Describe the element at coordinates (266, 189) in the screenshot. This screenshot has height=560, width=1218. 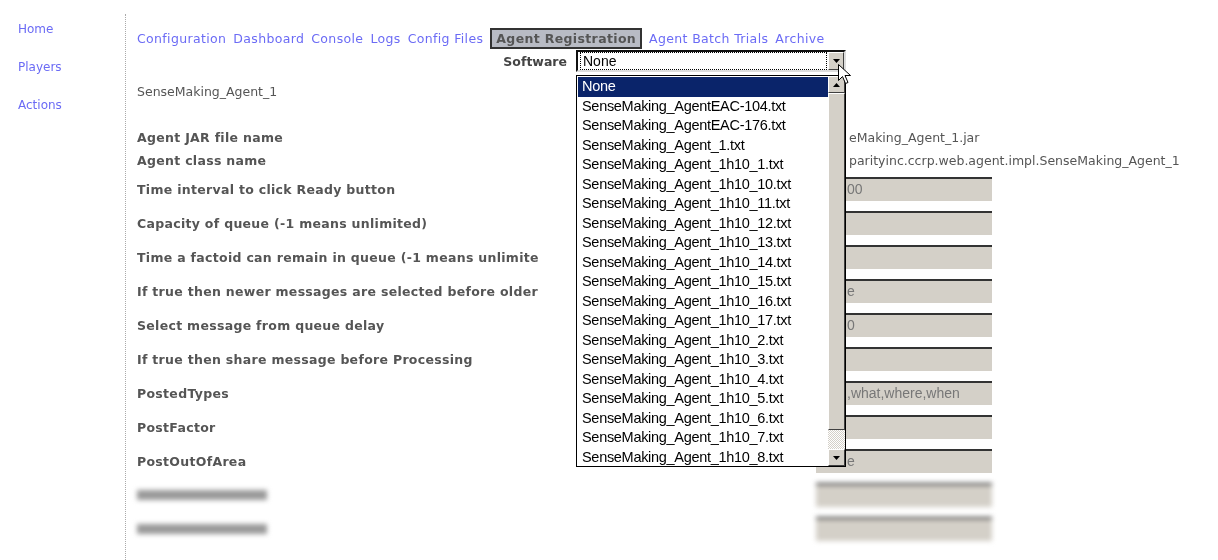
I see `field-label: Time interval to click Ready button` at that location.